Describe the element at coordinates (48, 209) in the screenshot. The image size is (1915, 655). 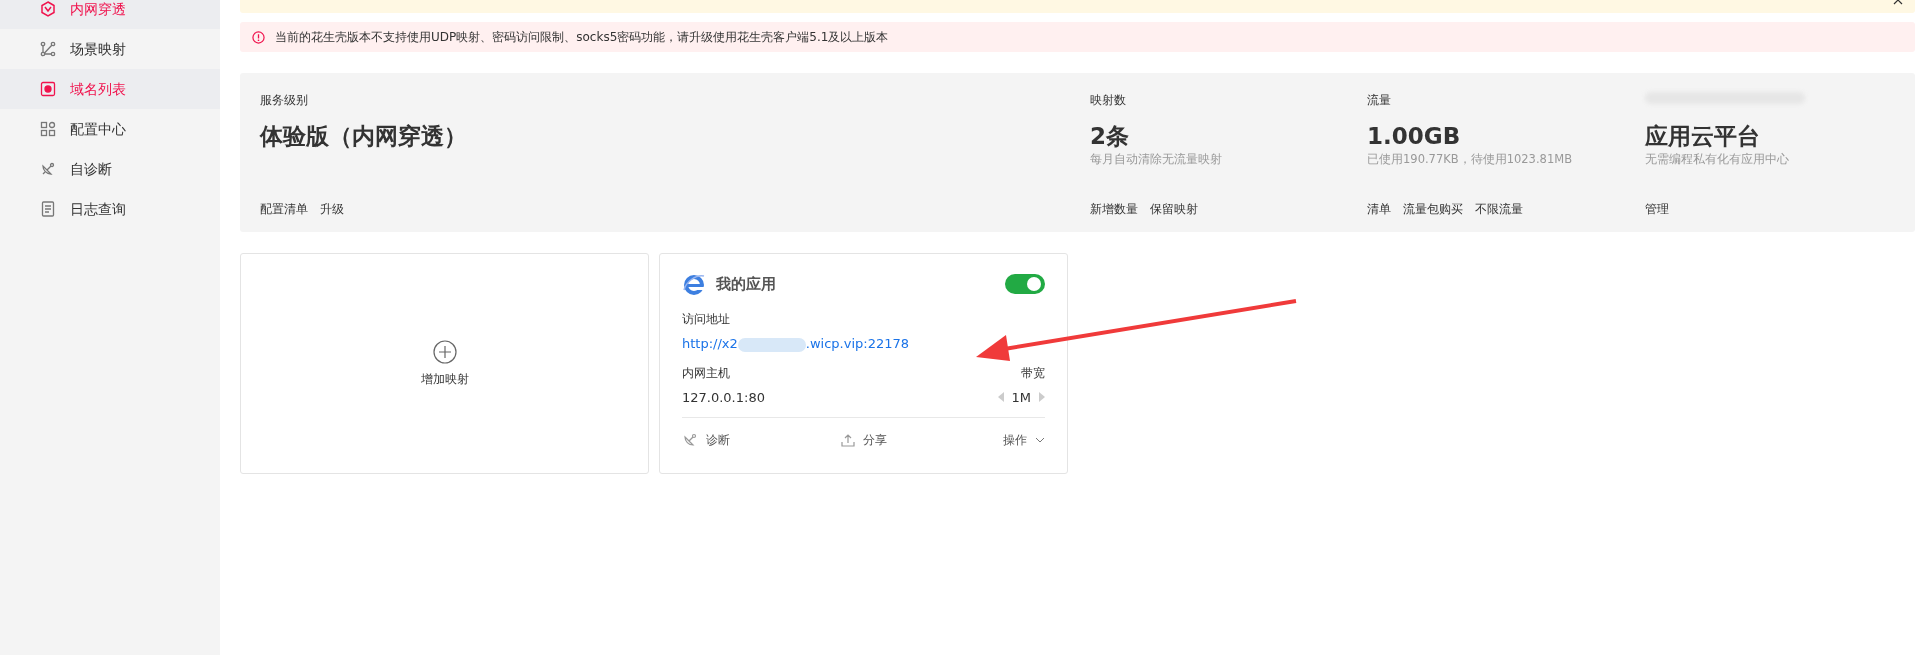
I see `document-icon` at that location.